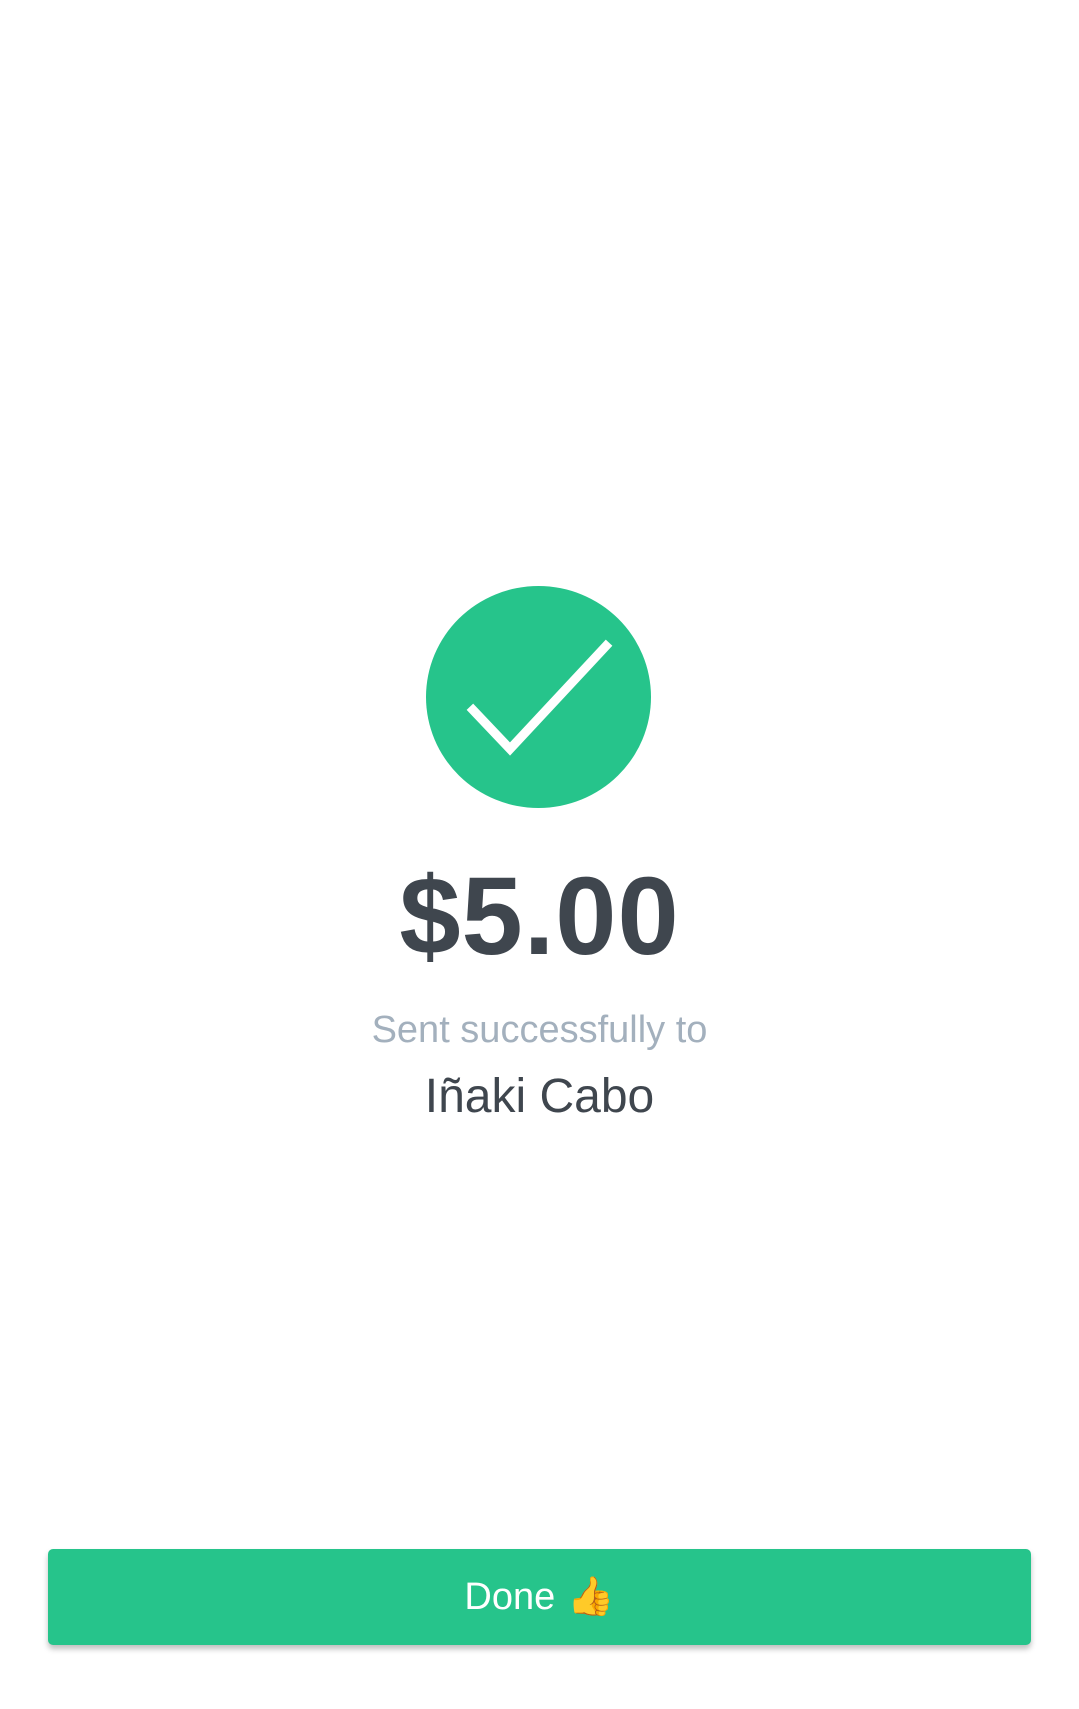 This screenshot has height=1709, width=1079. I want to click on amount-text: $5.00, so click(539, 916).